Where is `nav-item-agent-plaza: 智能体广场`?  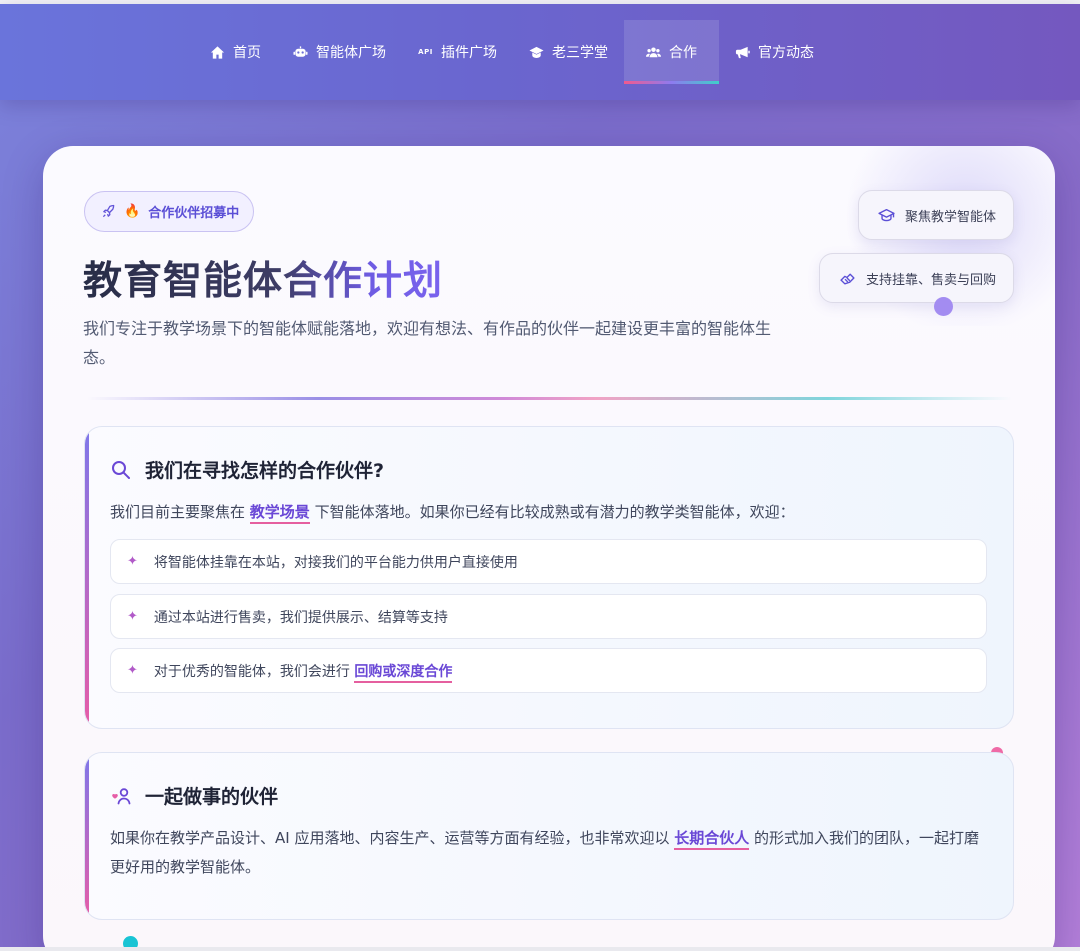 nav-item-agent-plaza: 智能体广场 is located at coordinates (339, 52).